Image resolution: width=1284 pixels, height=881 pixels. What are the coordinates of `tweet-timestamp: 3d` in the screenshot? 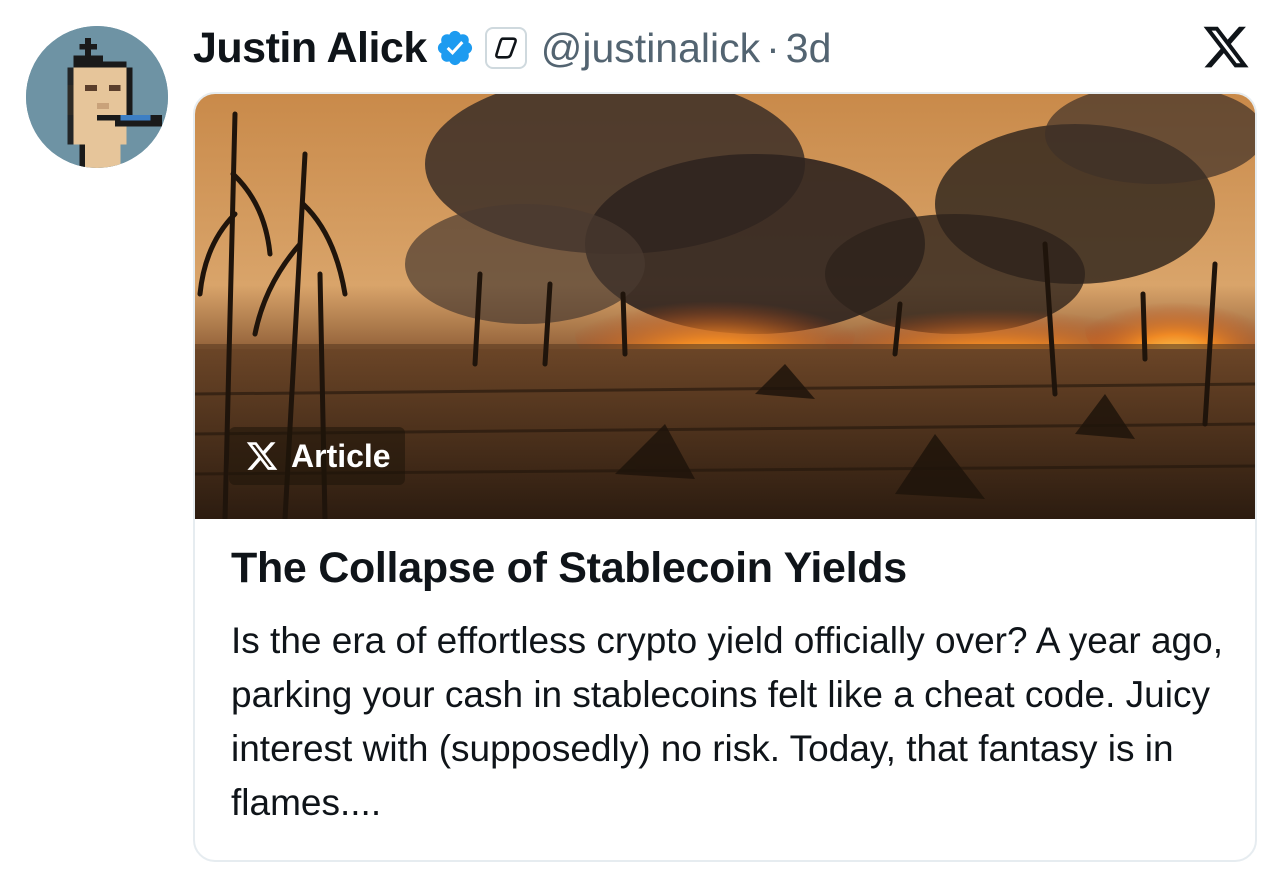 It's located at (809, 48).